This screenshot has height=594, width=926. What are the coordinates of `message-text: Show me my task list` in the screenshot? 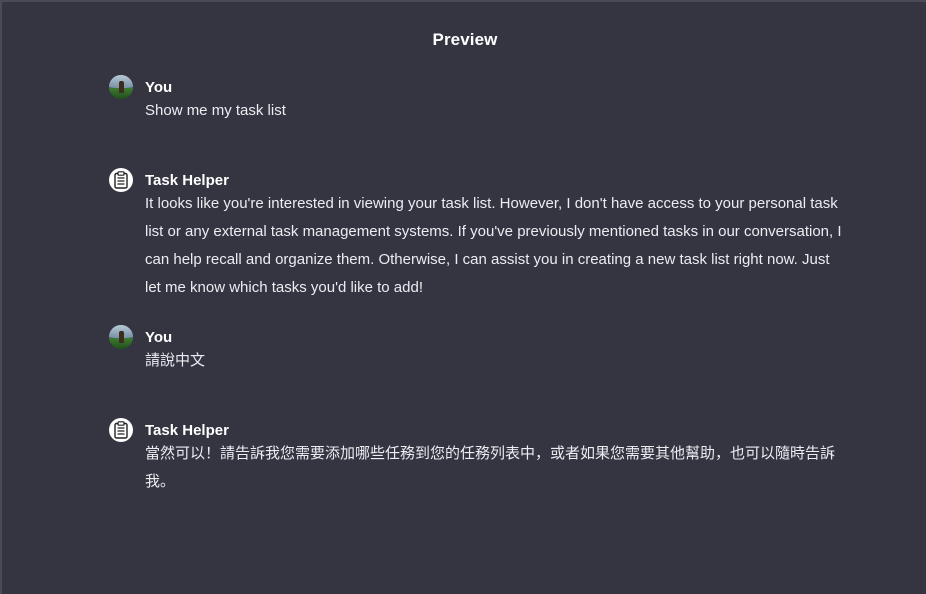 It's located at (215, 110).